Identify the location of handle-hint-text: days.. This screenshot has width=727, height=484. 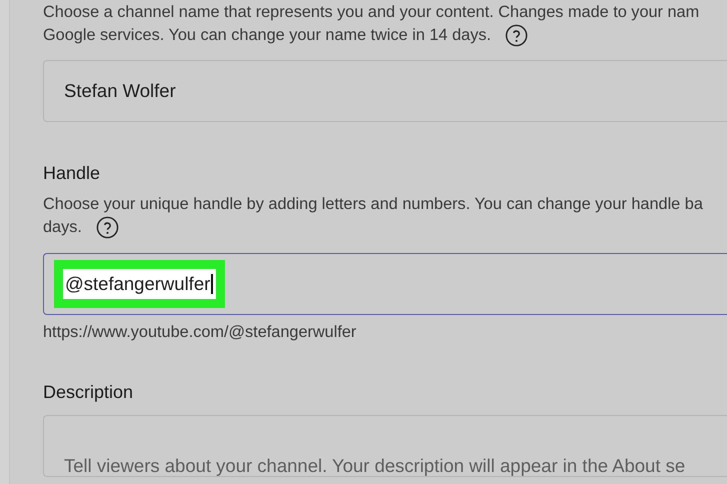
(62, 227).